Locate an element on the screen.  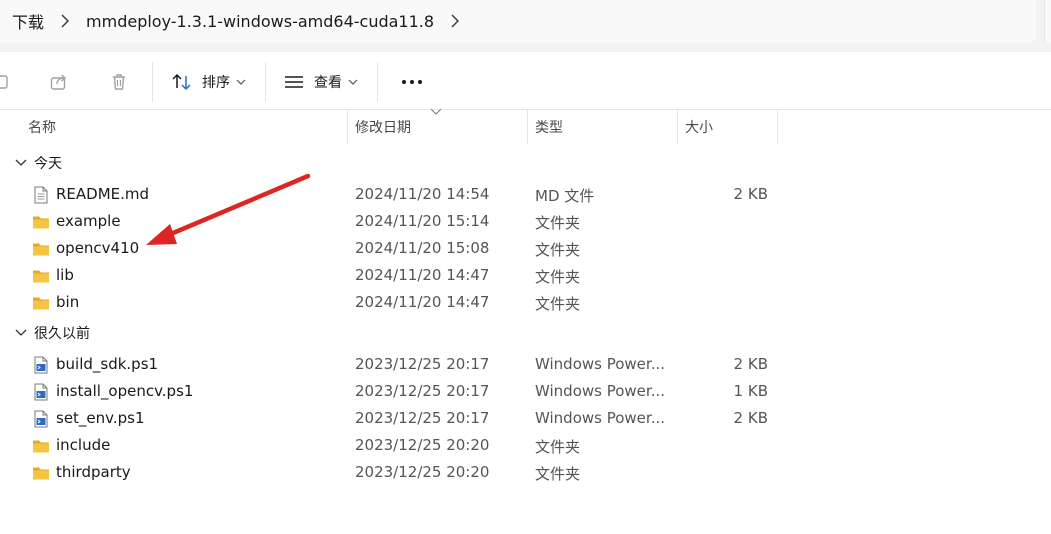
group-label: 很久以前 is located at coordinates (62, 334).